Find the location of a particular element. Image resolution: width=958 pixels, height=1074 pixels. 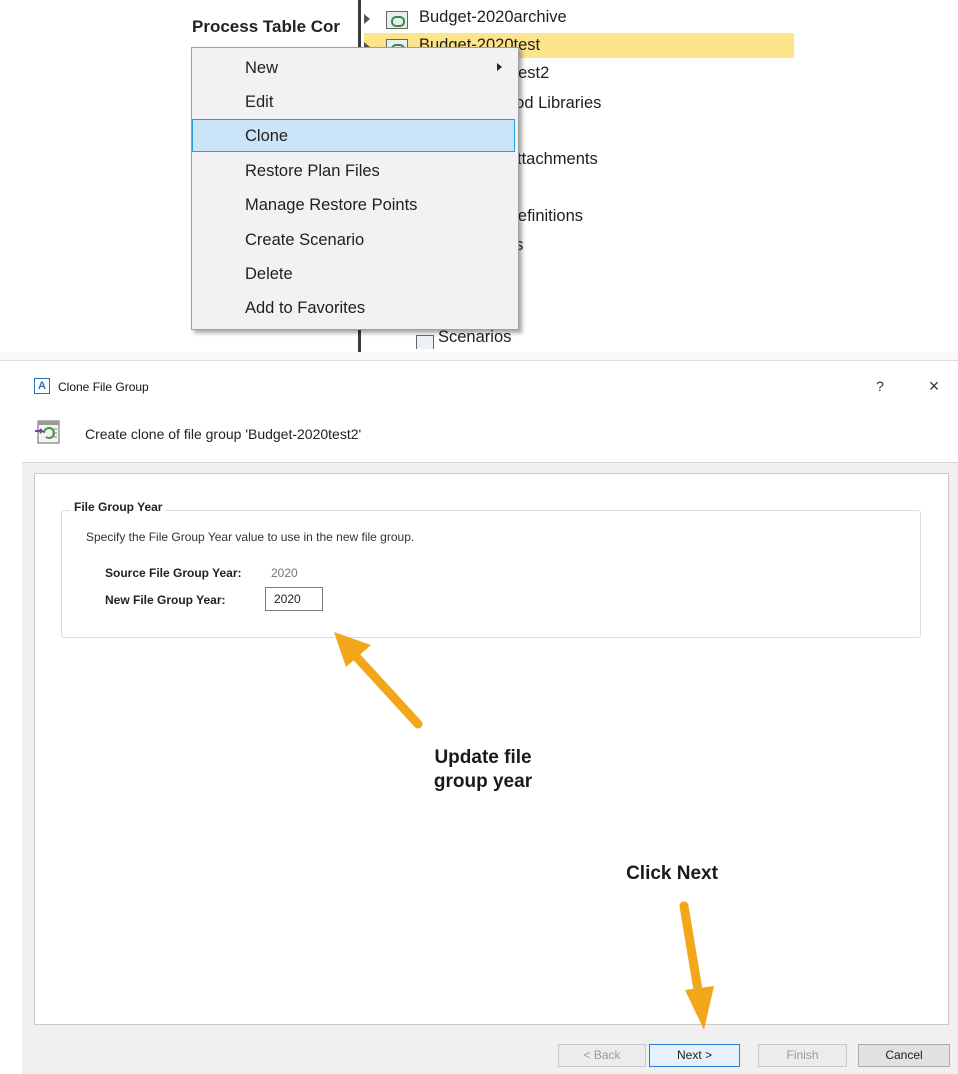

arrow-to-year-input is located at coordinates (378, 680).